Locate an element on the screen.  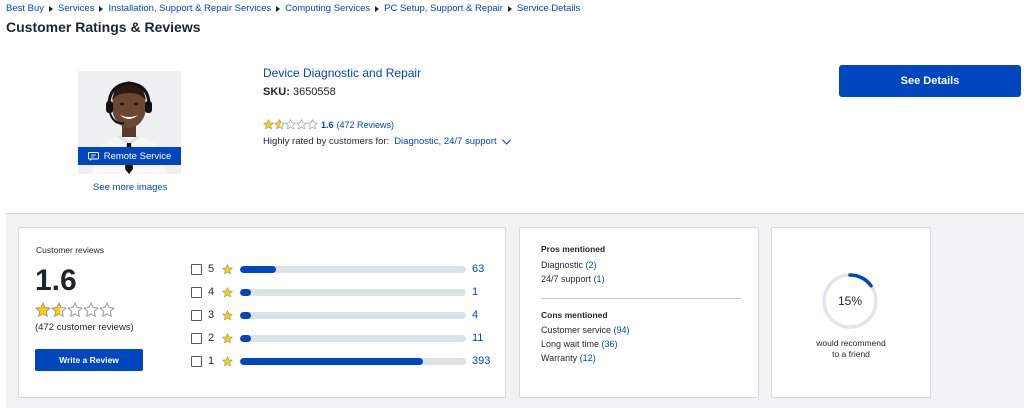
rating-count-link: 1 is located at coordinates (475, 292).